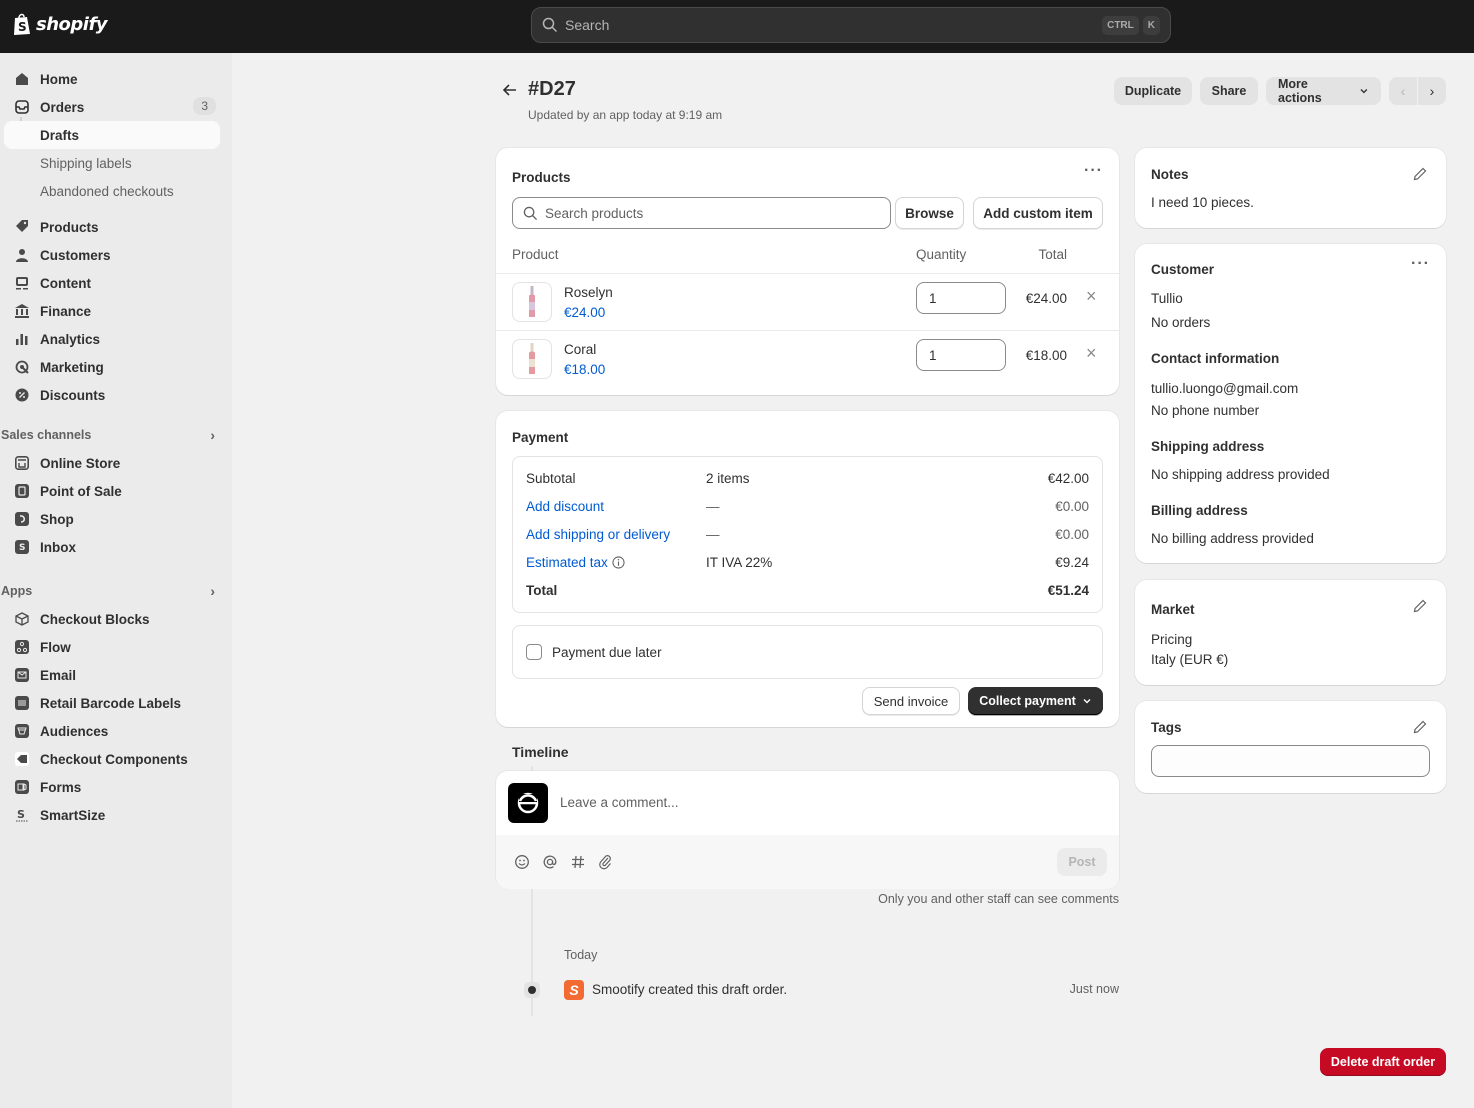  I want to click on column-header-product: Product, so click(535, 254).